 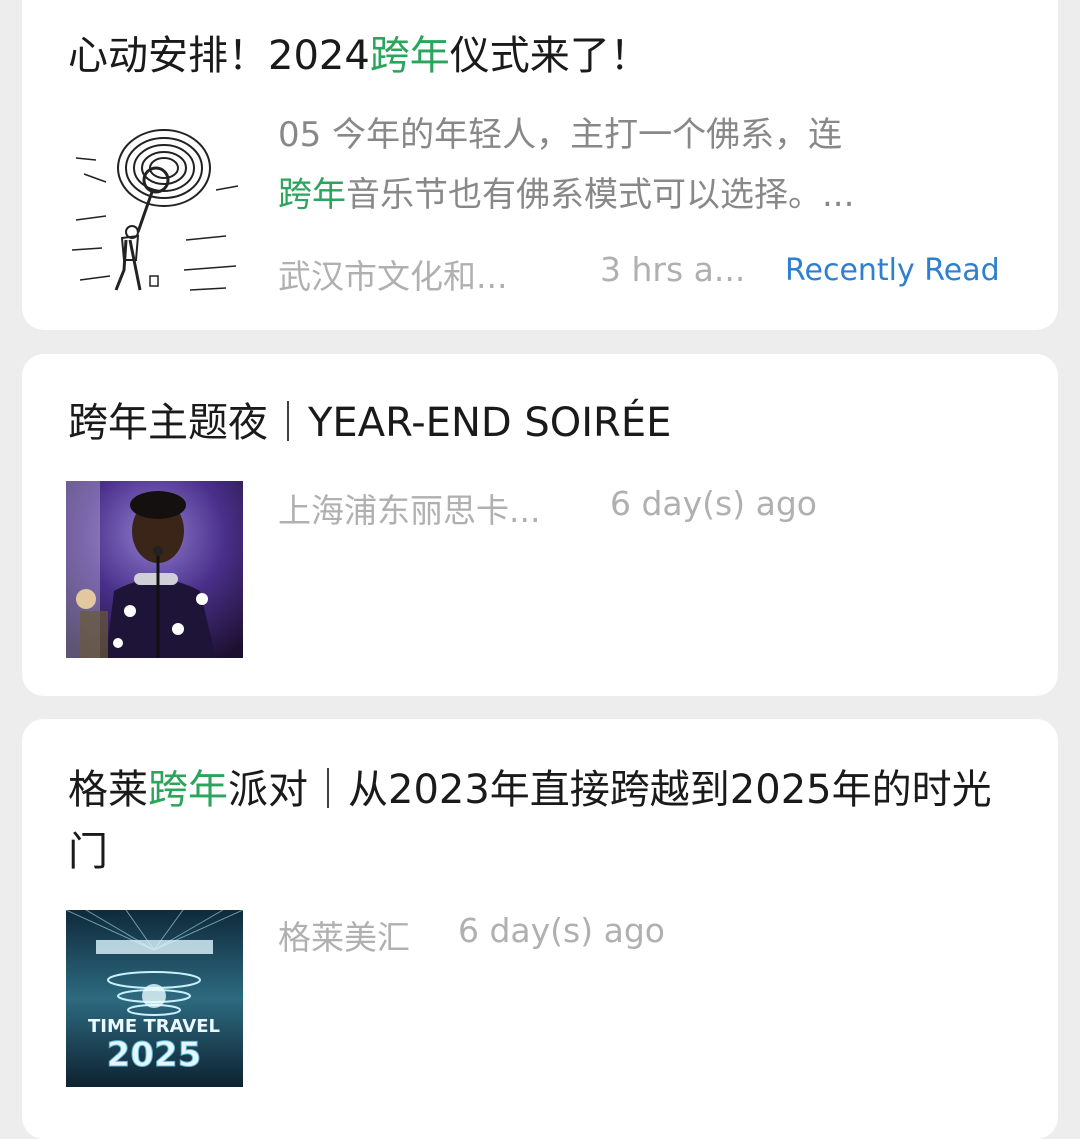 I want to click on article-title: 心动安排！2024跨年仪式来了！, so click(x=543, y=56).